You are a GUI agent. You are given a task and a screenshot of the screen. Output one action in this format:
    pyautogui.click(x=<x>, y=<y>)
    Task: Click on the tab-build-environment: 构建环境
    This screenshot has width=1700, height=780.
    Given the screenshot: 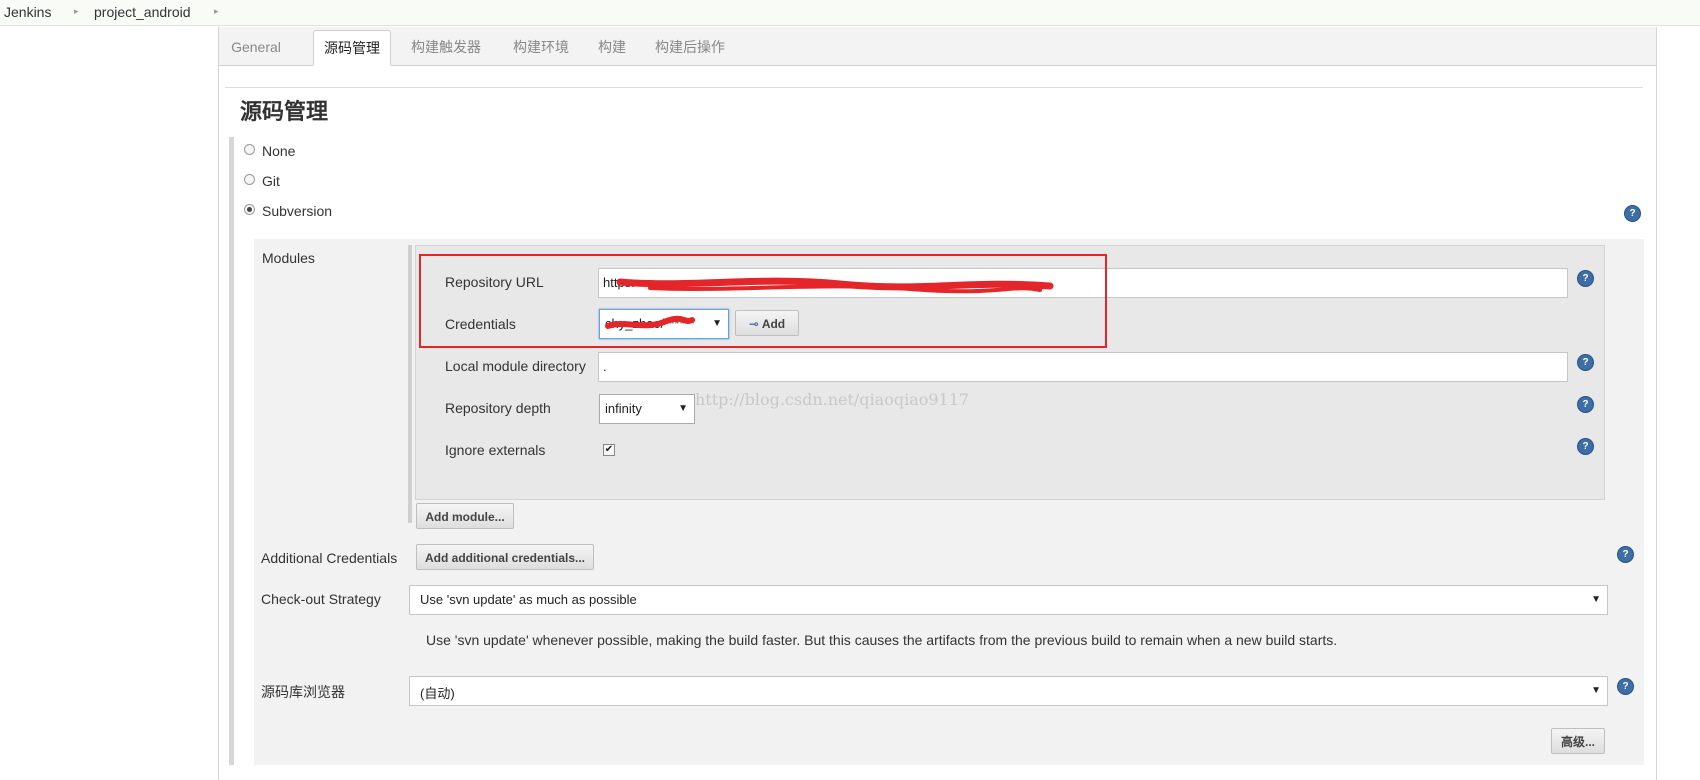 What is the action you would take?
    pyautogui.click(x=541, y=47)
    